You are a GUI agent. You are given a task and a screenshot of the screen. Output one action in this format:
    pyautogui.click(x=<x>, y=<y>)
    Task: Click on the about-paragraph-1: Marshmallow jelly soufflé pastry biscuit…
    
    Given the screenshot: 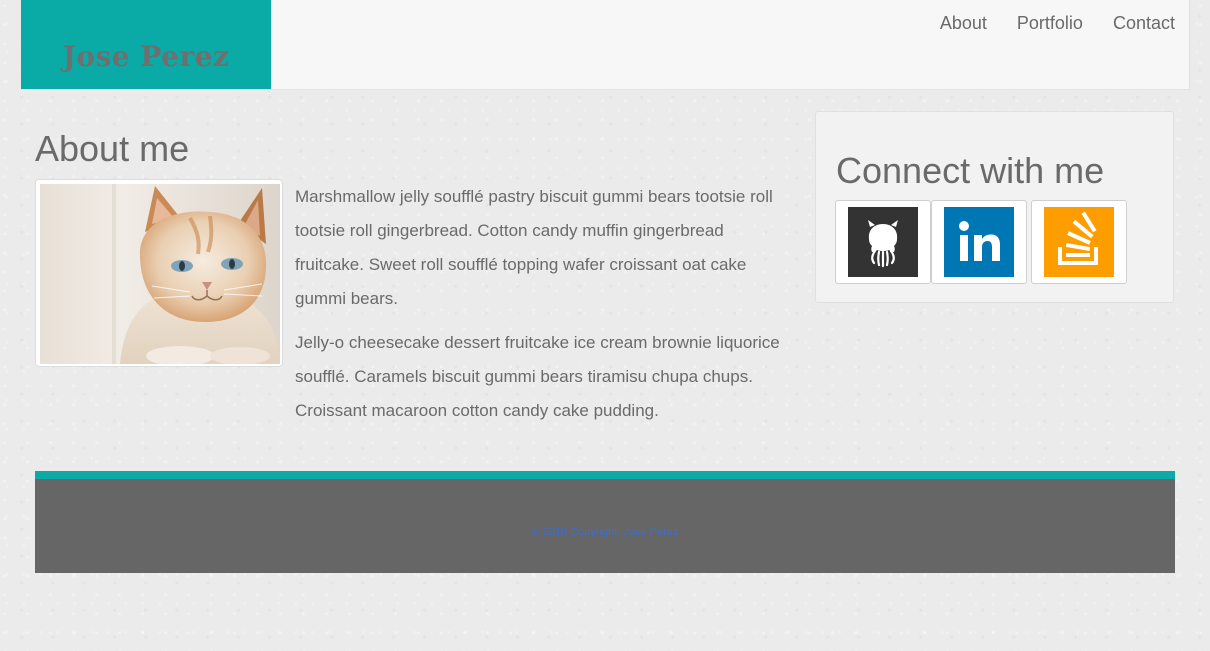 What is the action you would take?
    pyautogui.click(x=534, y=247)
    